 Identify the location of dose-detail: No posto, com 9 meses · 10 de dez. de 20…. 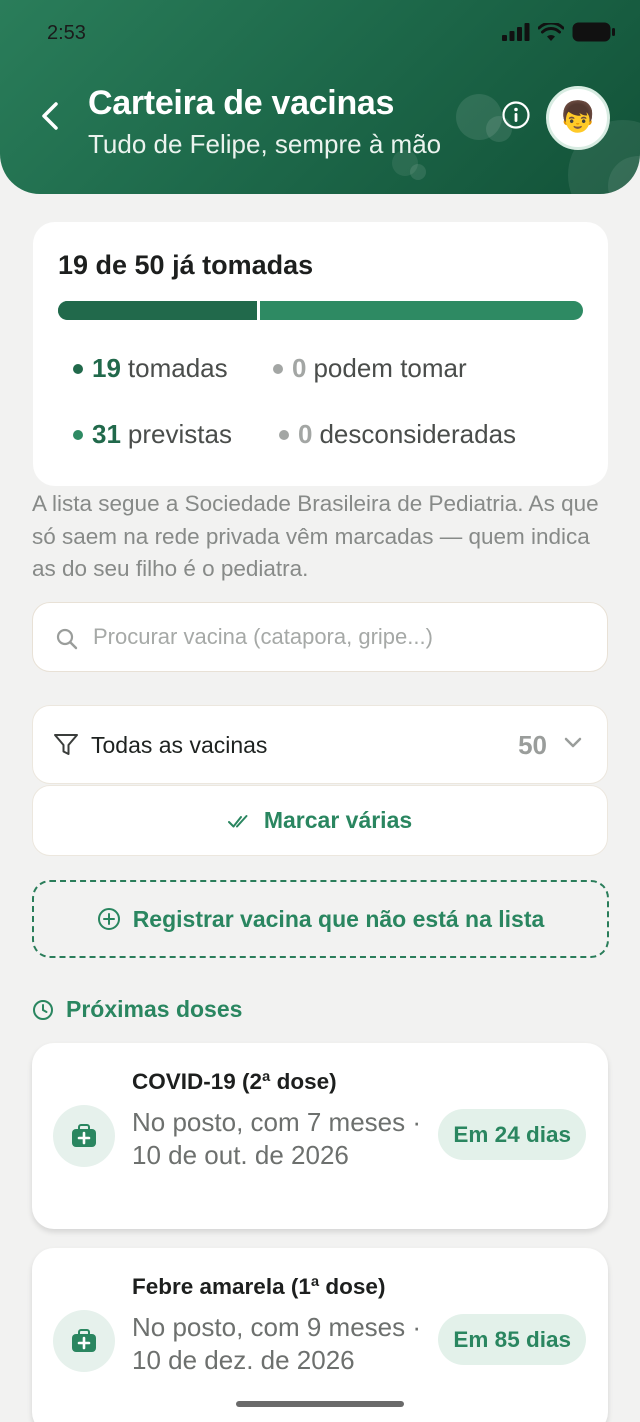
(276, 1343).